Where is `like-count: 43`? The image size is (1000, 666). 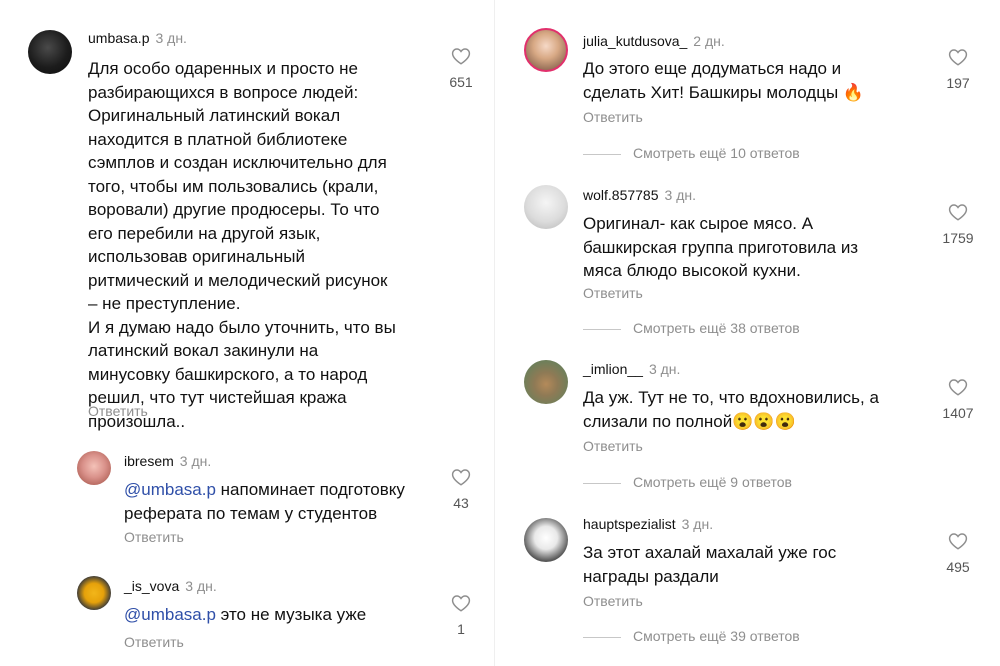 like-count: 43 is located at coordinates (461, 503).